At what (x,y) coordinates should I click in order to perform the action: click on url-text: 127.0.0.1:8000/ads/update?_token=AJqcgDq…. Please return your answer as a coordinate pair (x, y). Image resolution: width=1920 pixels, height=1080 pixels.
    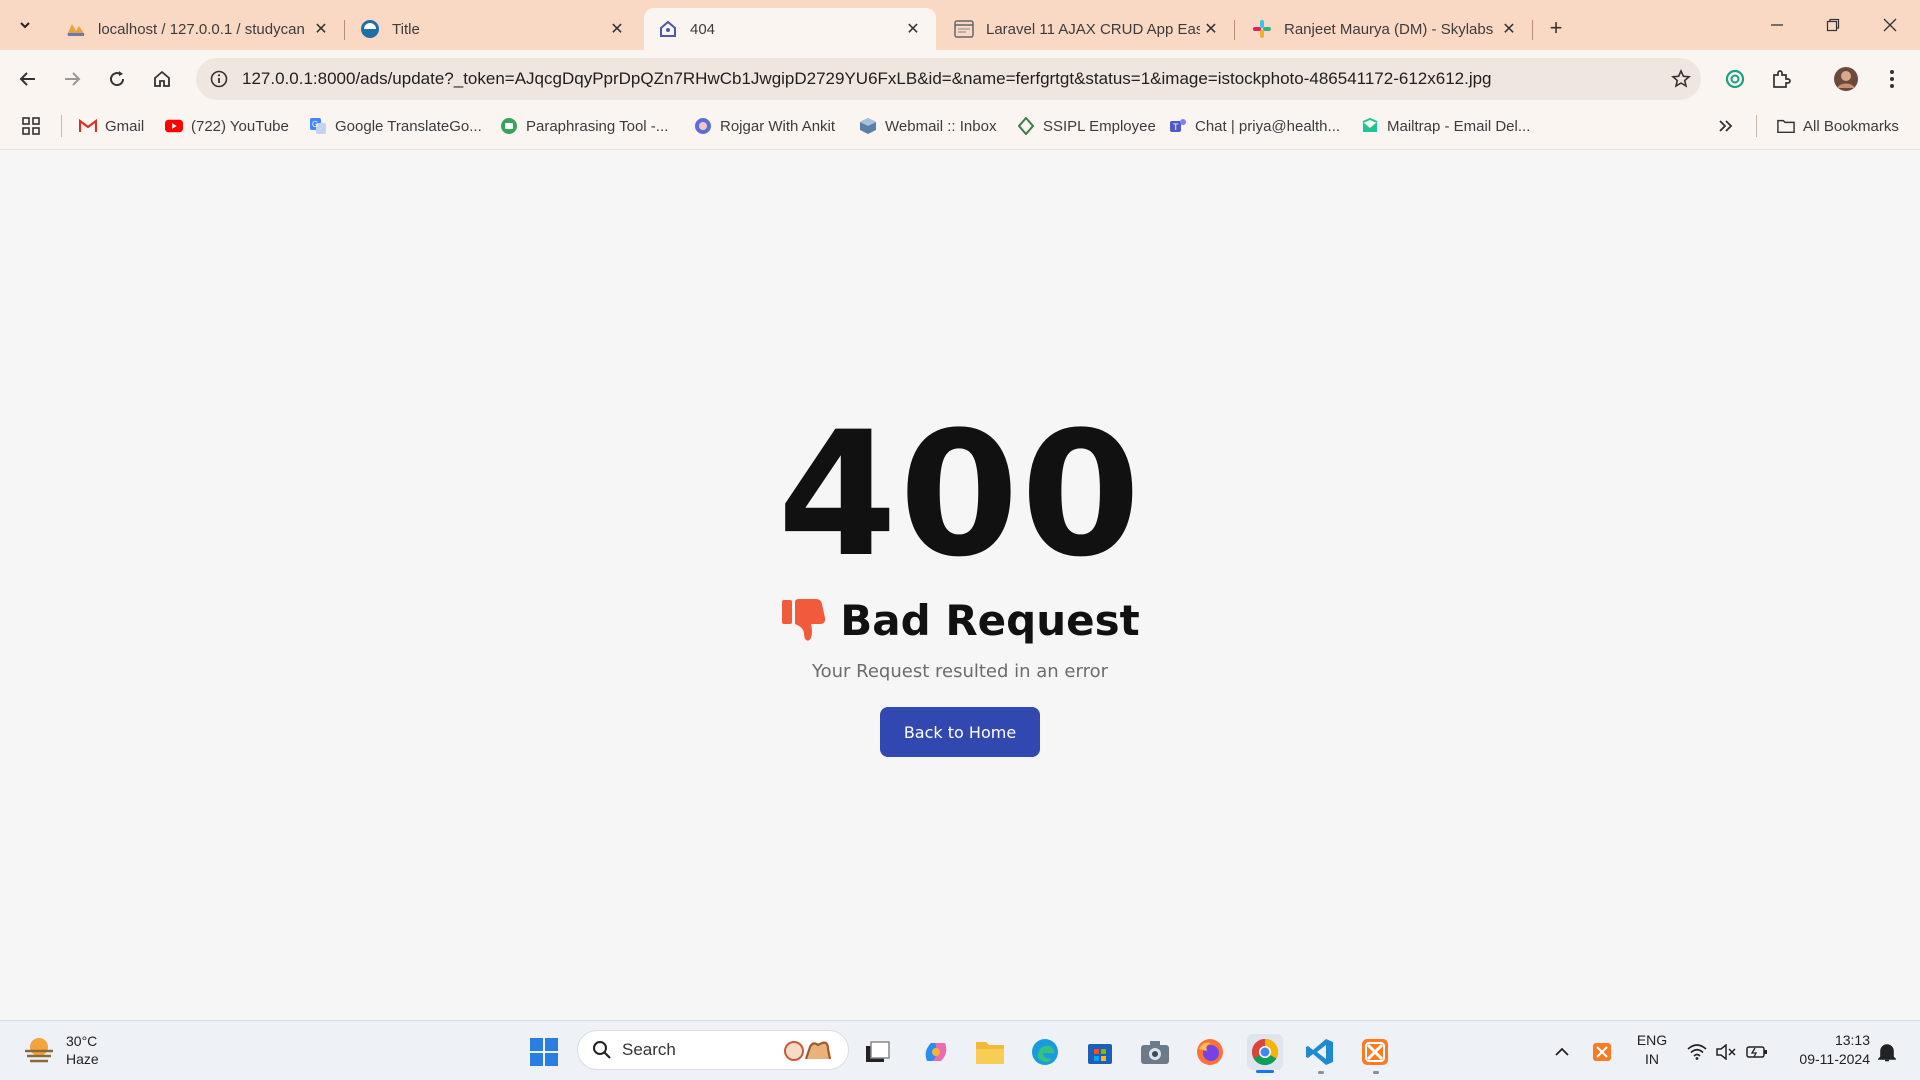
    Looking at the image, I should click on (951, 79).